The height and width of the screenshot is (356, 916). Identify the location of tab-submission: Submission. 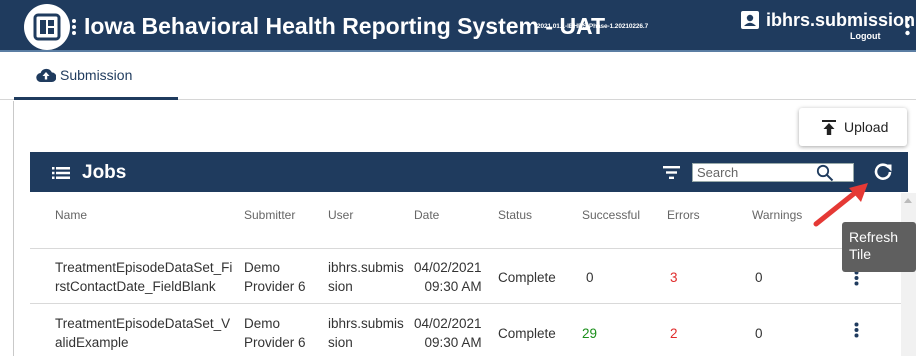
(96, 77).